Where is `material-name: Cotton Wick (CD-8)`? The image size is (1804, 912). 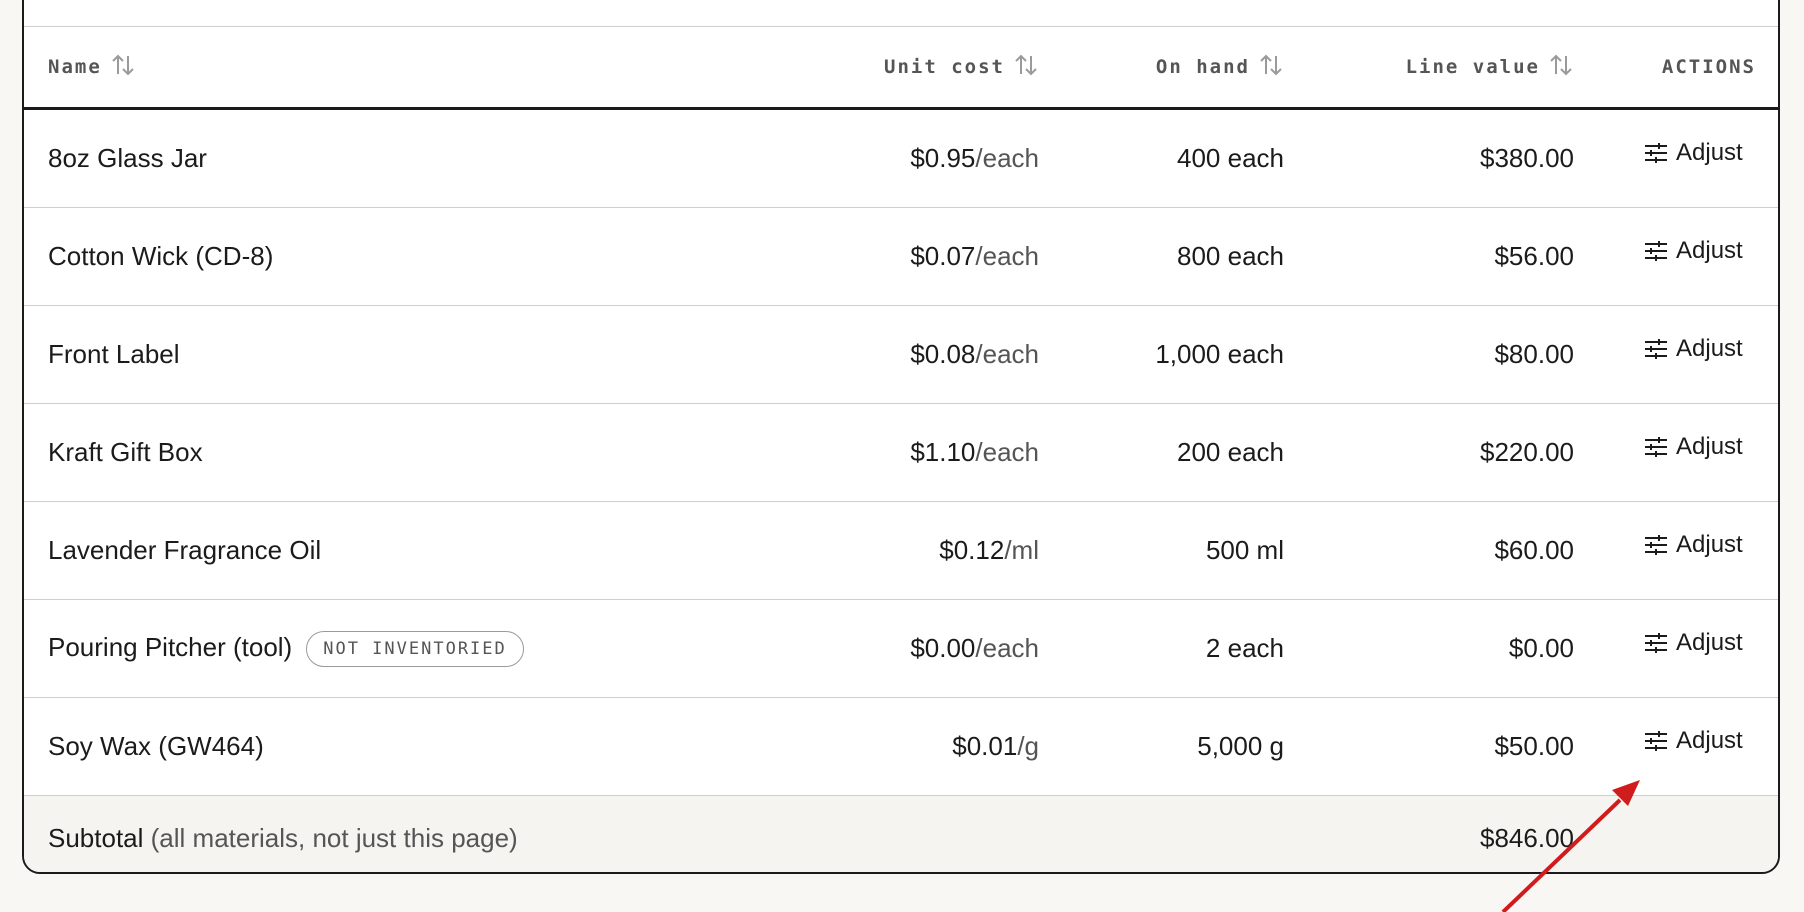
material-name: Cotton Wick (CD-8) is located at coordinates (384, 256).